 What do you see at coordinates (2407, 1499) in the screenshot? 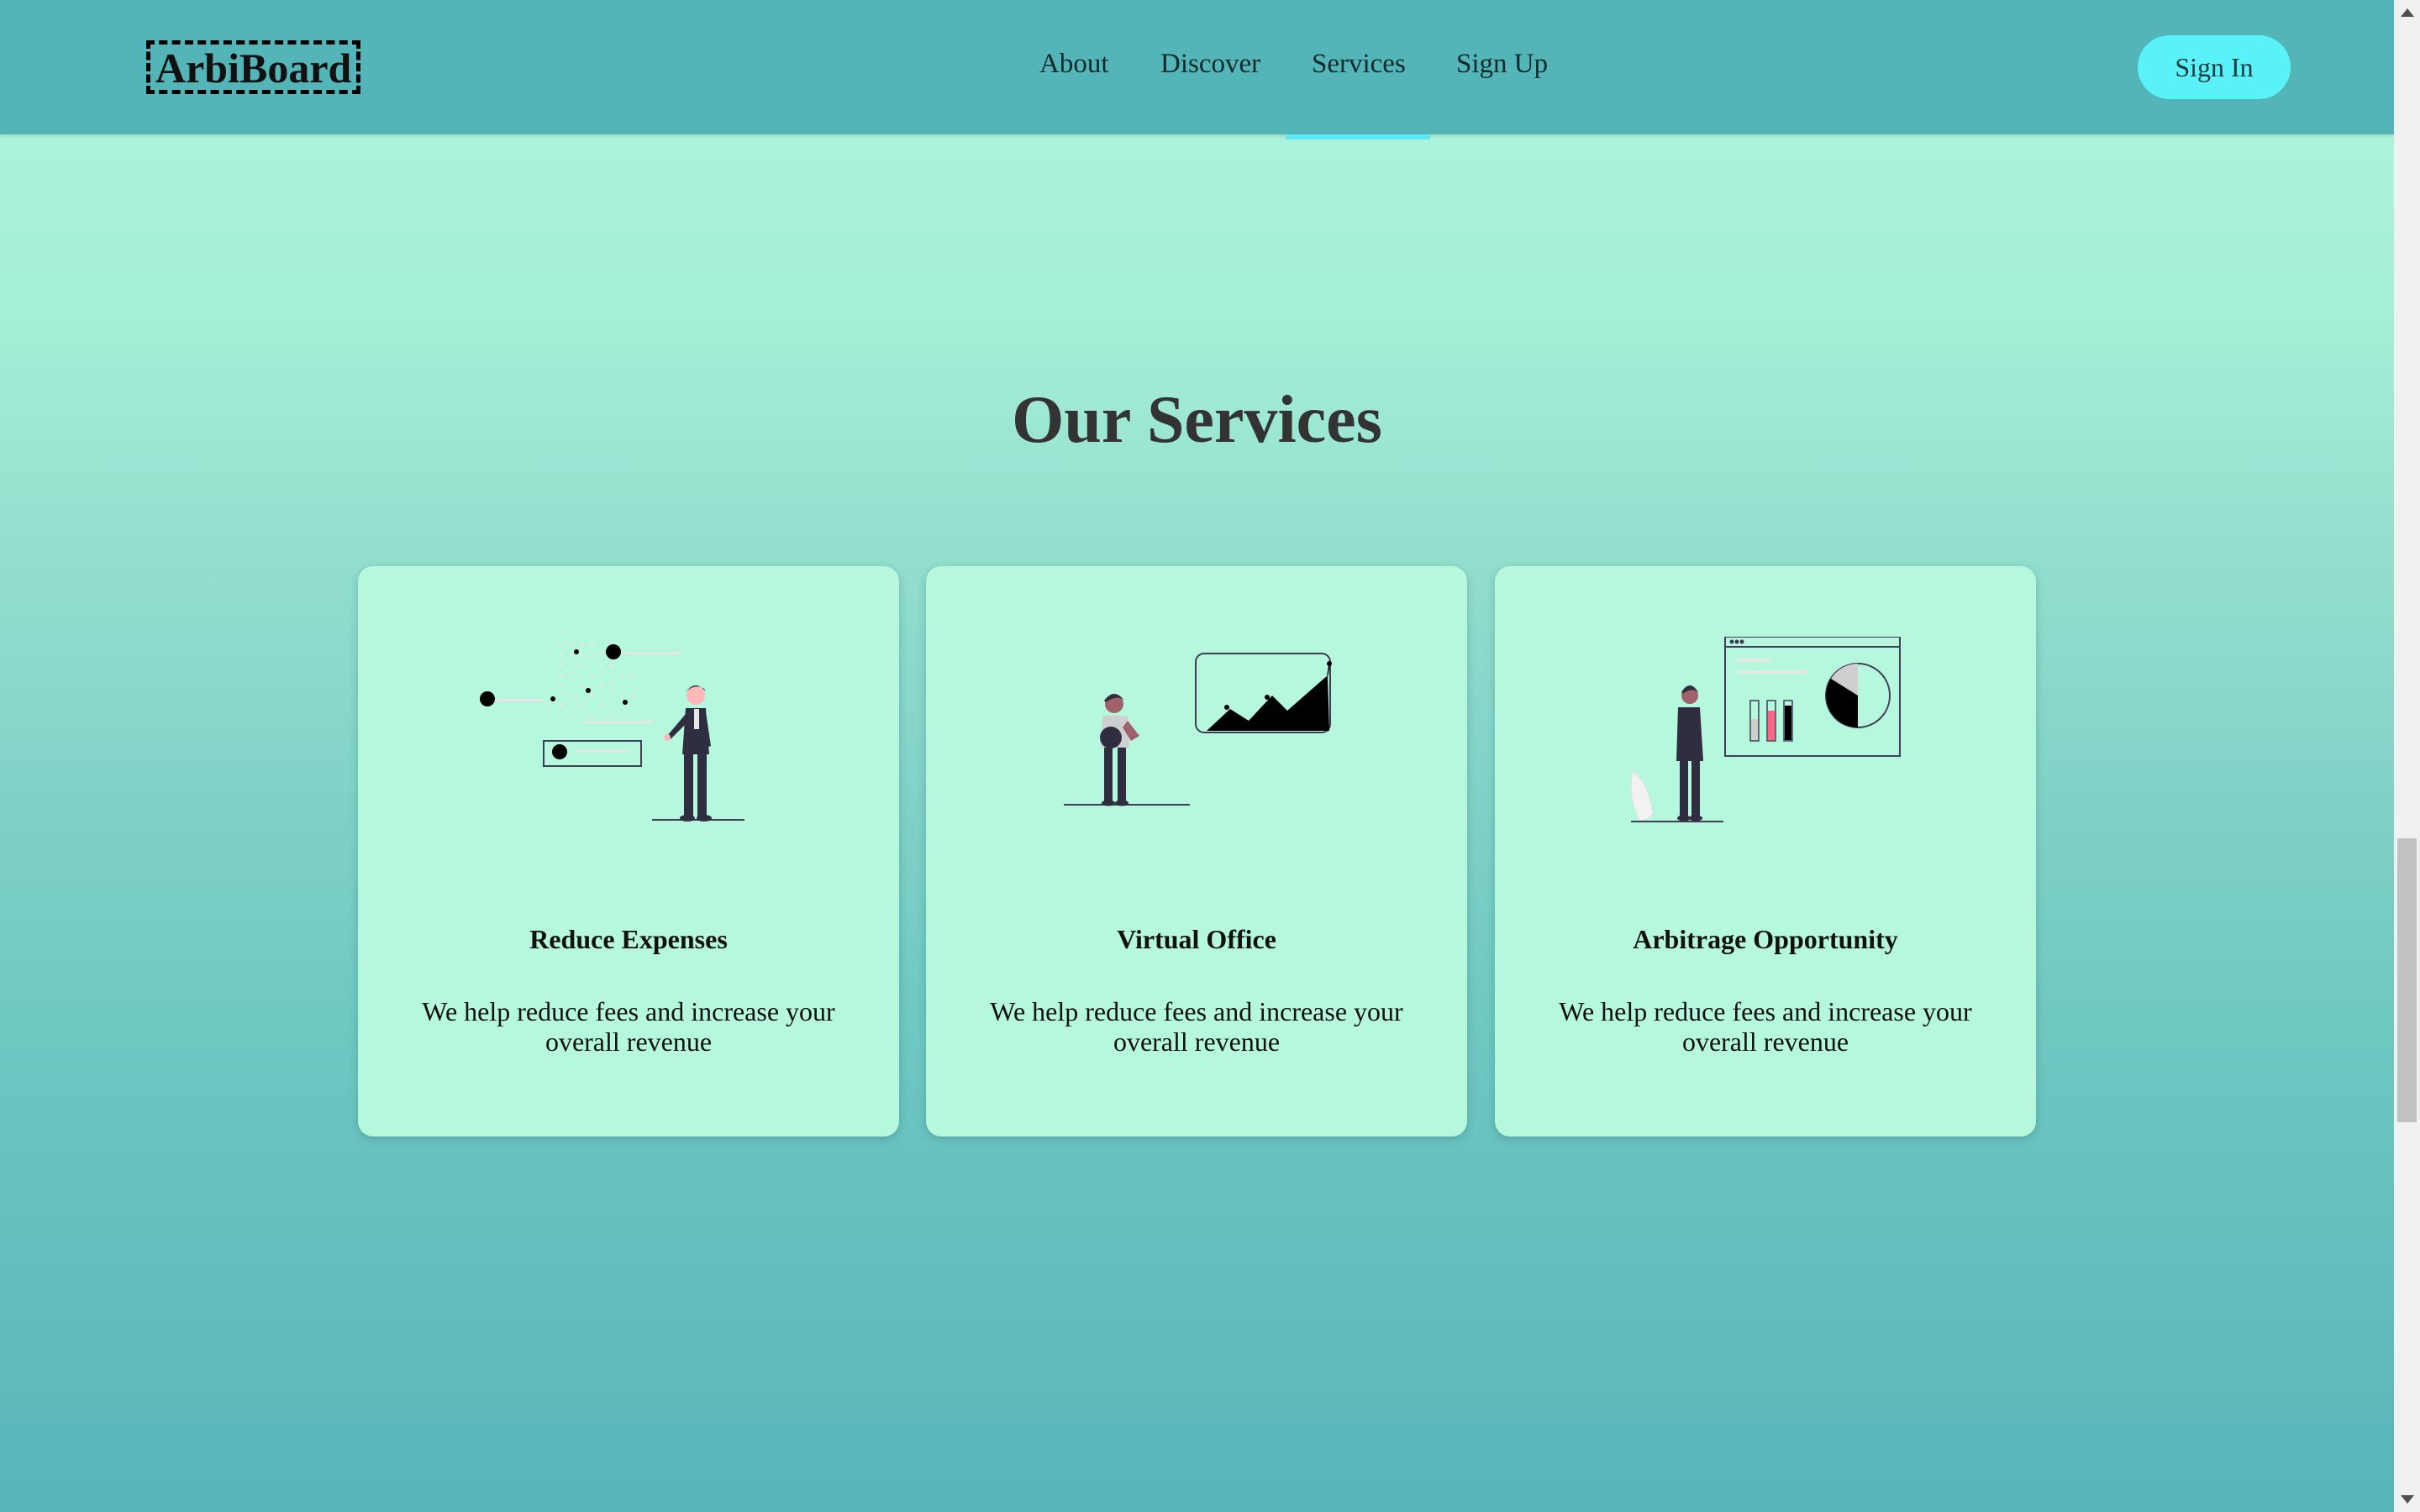
I see `scroll-down-arrow-icon` at bounding box center [2407, 1499].